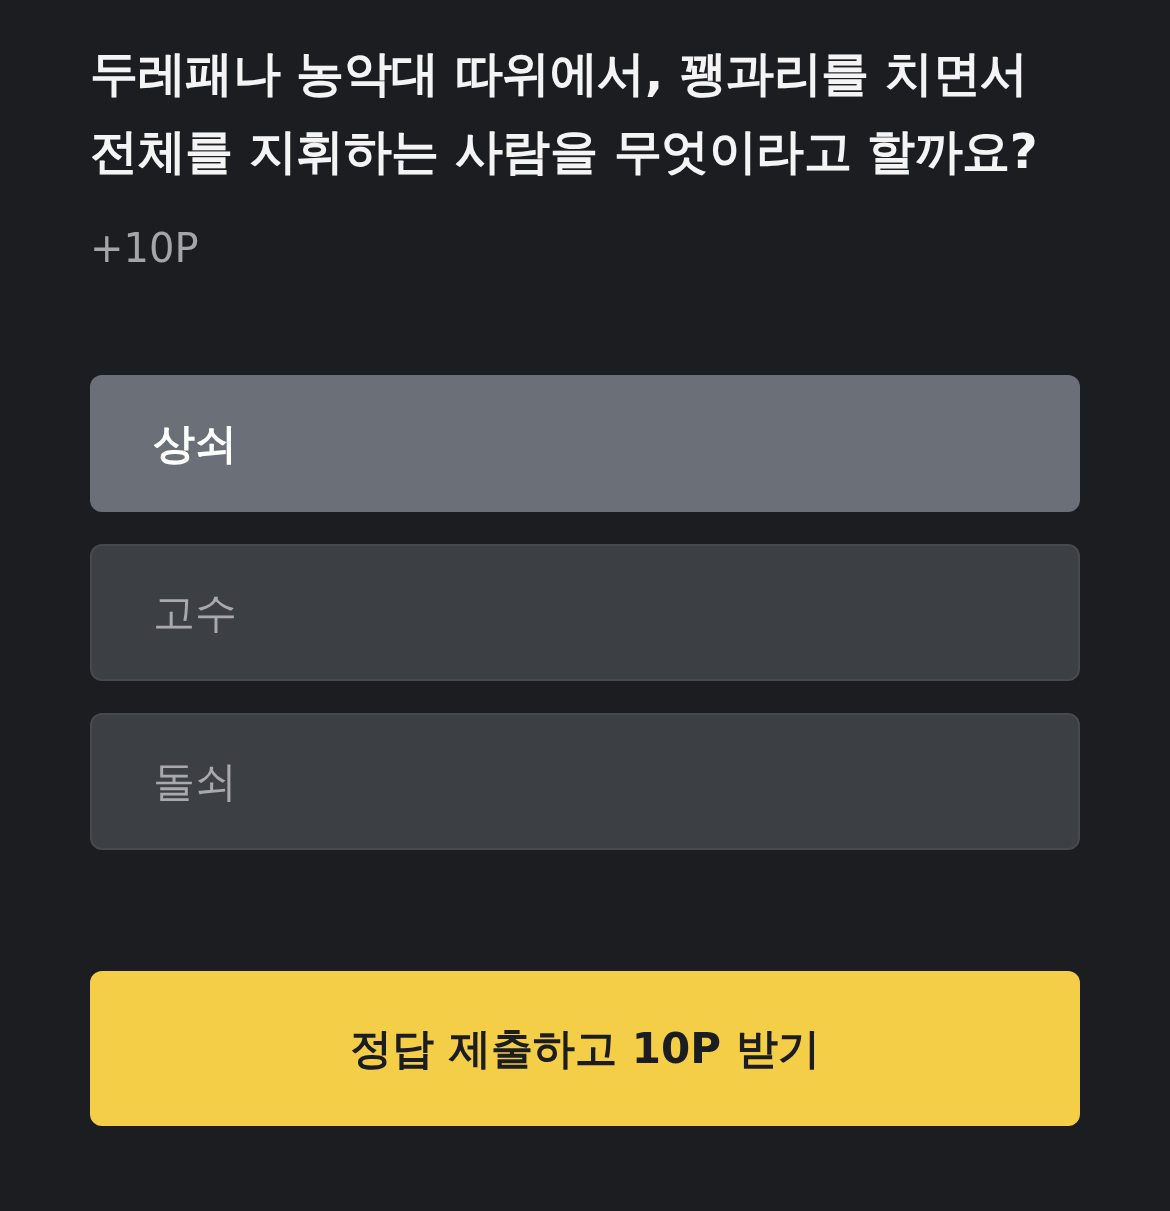 Image resolution: width=1170 pixels, height=1211 pixels. I want to click on answer-option: 고수, so click(585, 612).